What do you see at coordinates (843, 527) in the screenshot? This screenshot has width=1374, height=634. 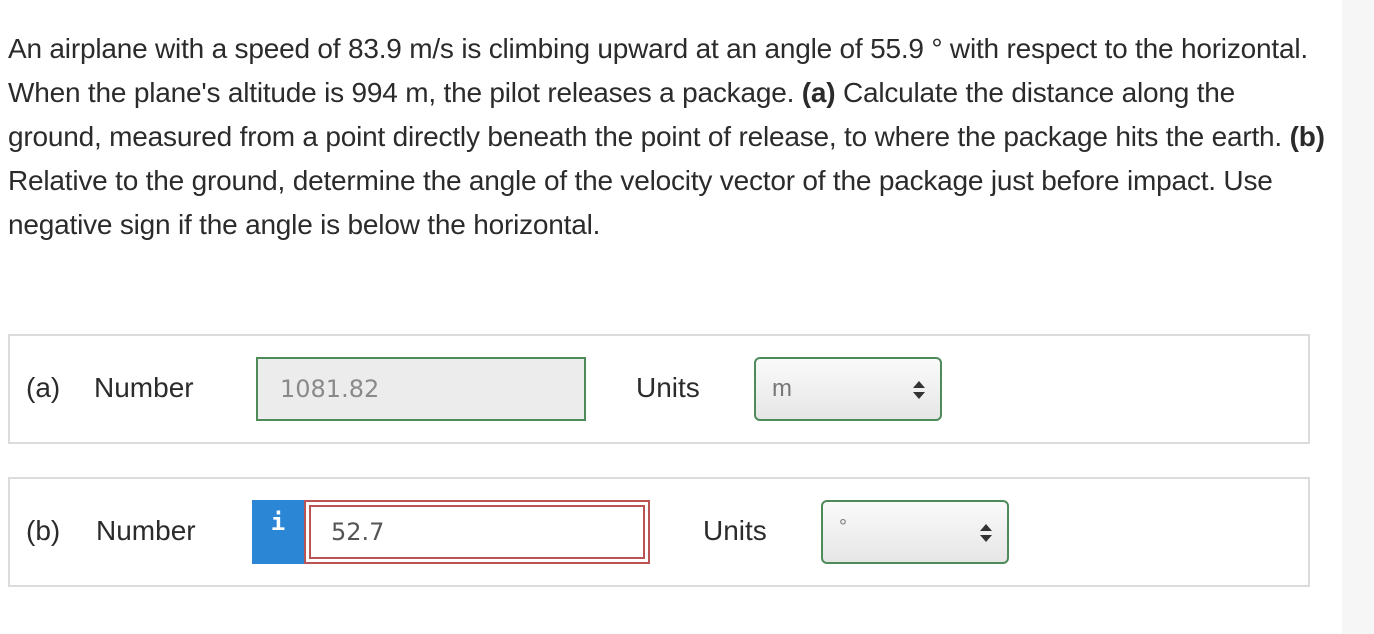 I see `part-b-unit-value: °` at bounding box center [843, 527].